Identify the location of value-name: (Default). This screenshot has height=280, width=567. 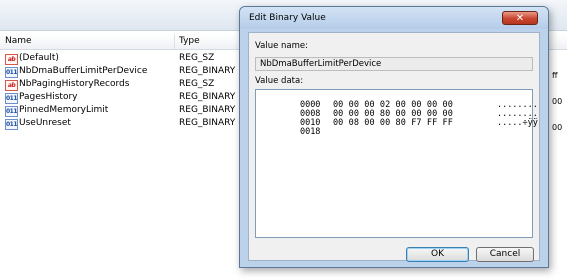
(39, 58).